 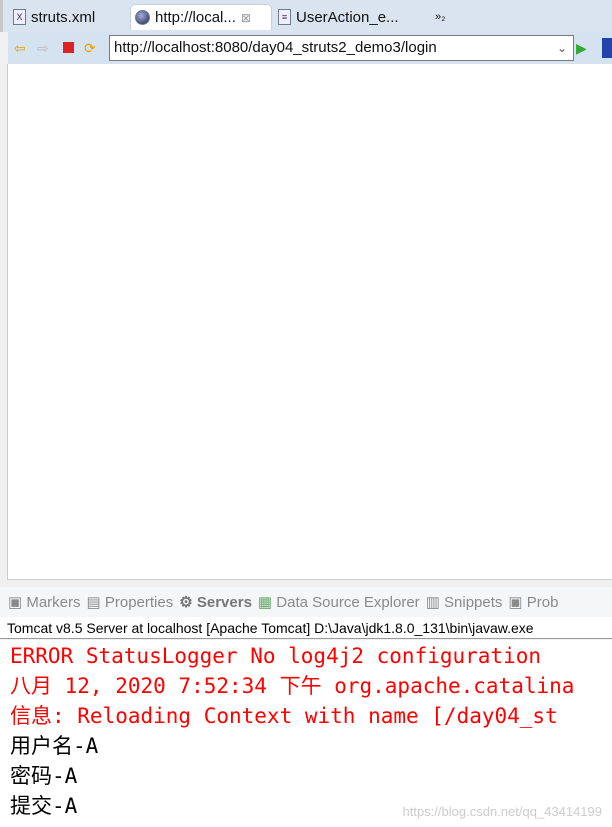 I want to click on close-icon: ⊠, so click(x=246, y=18).